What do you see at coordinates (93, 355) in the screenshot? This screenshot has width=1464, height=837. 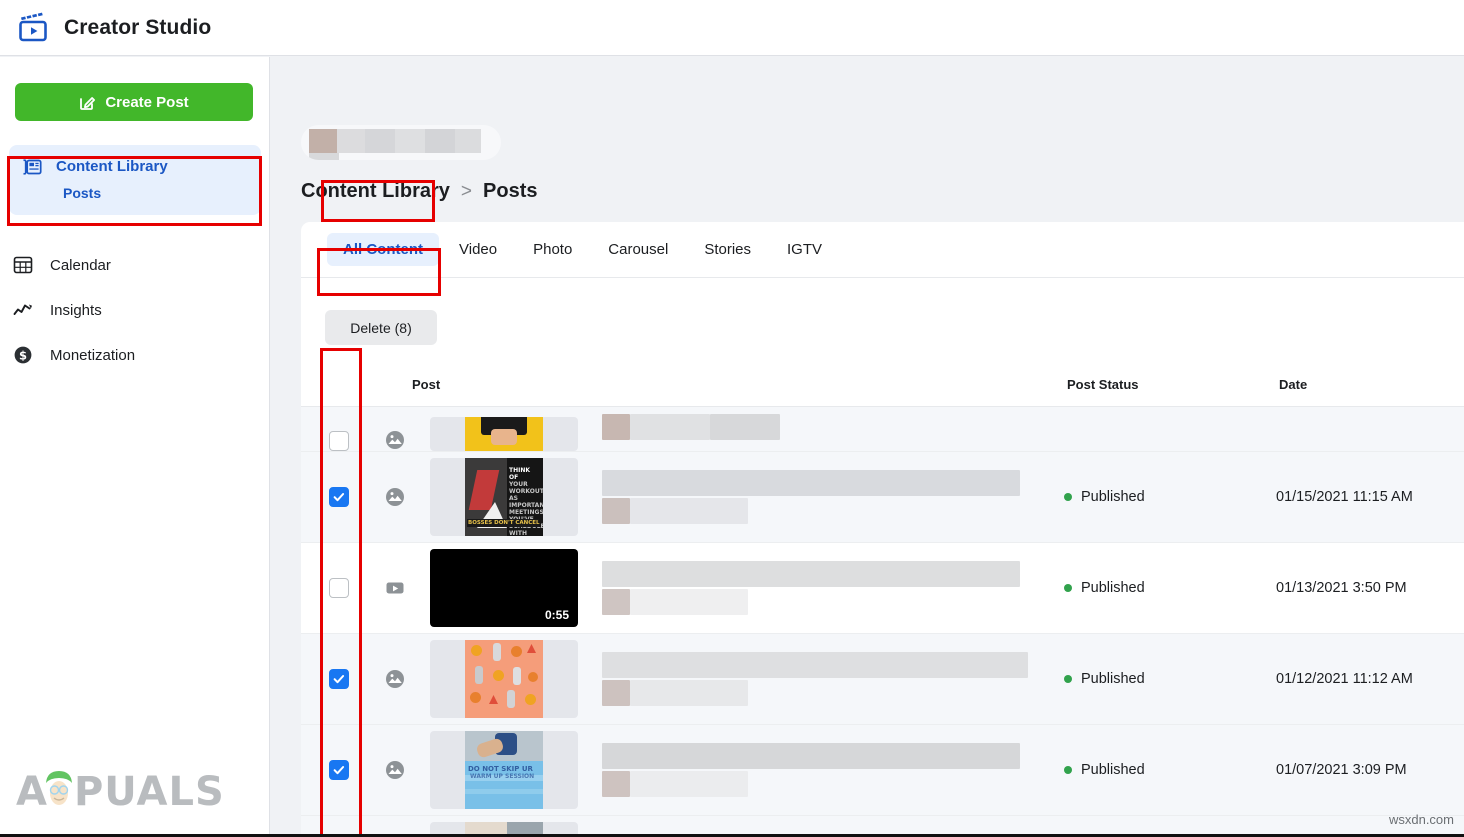 I see `sidebar-item-monetization-label: Monetization` at bounding box center [93, 355].